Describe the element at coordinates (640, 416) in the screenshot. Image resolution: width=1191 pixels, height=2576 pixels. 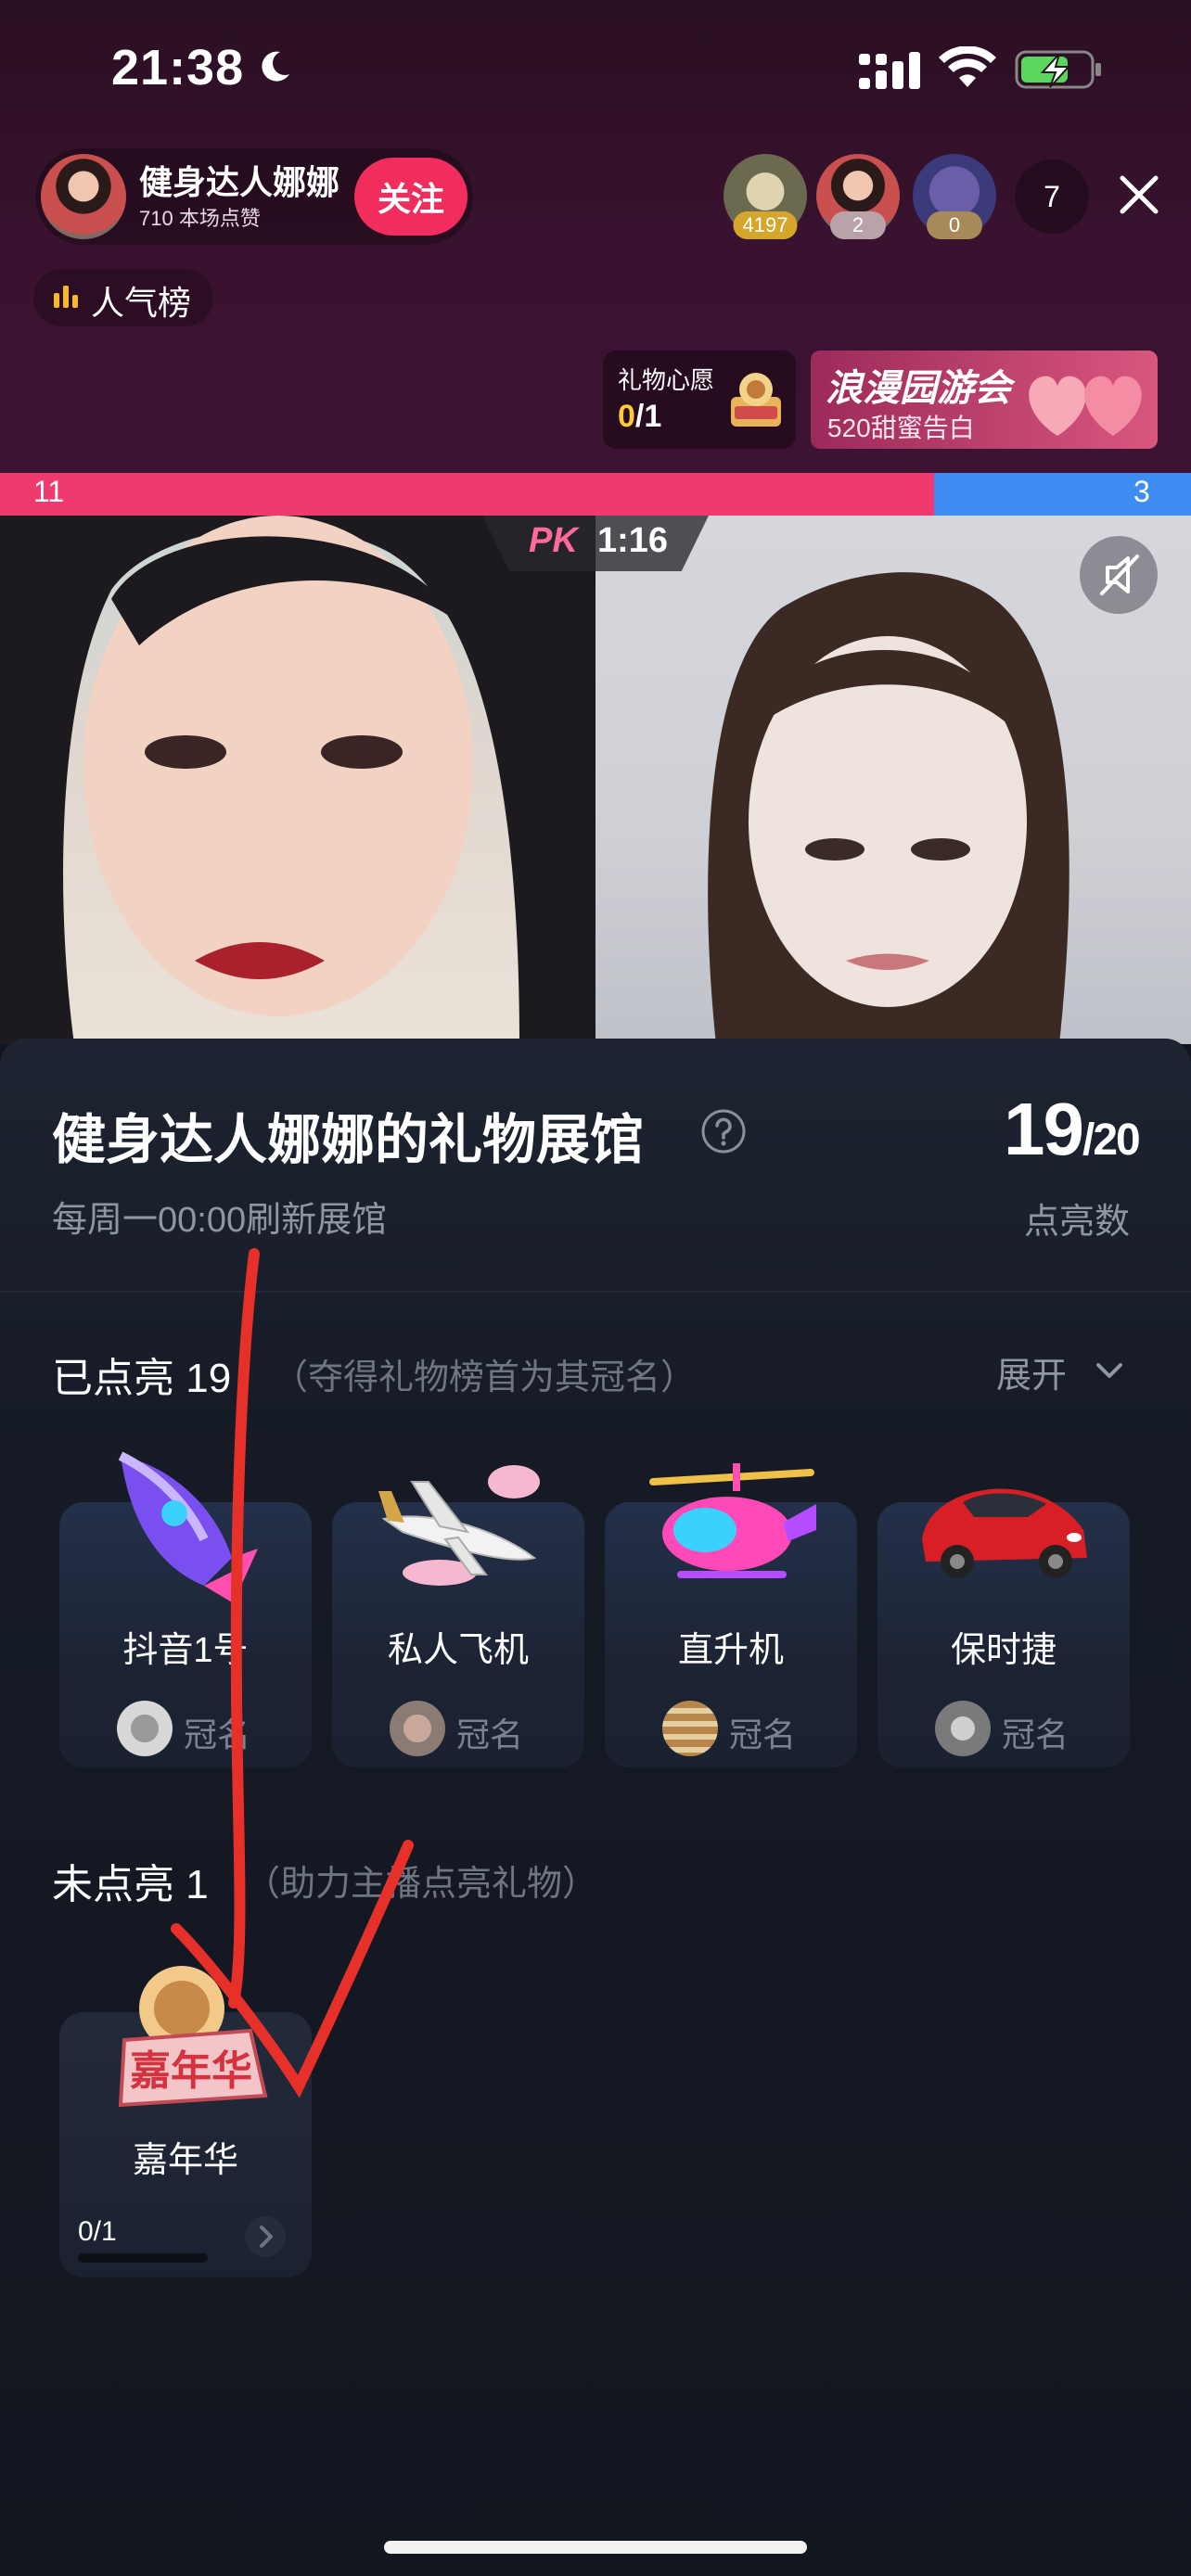
I see `gift-wish-count: 0/1` at that location.